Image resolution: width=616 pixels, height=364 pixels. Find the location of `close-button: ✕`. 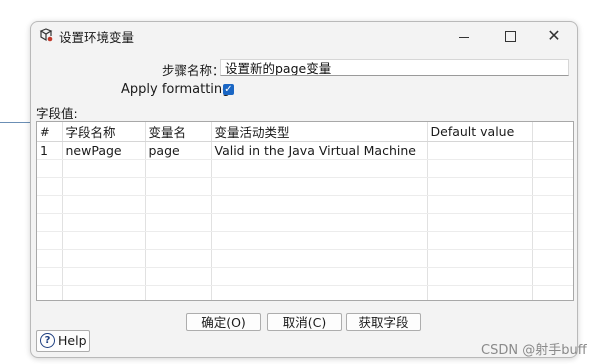

close-button: ✕ is located at coordinates (554, 36).